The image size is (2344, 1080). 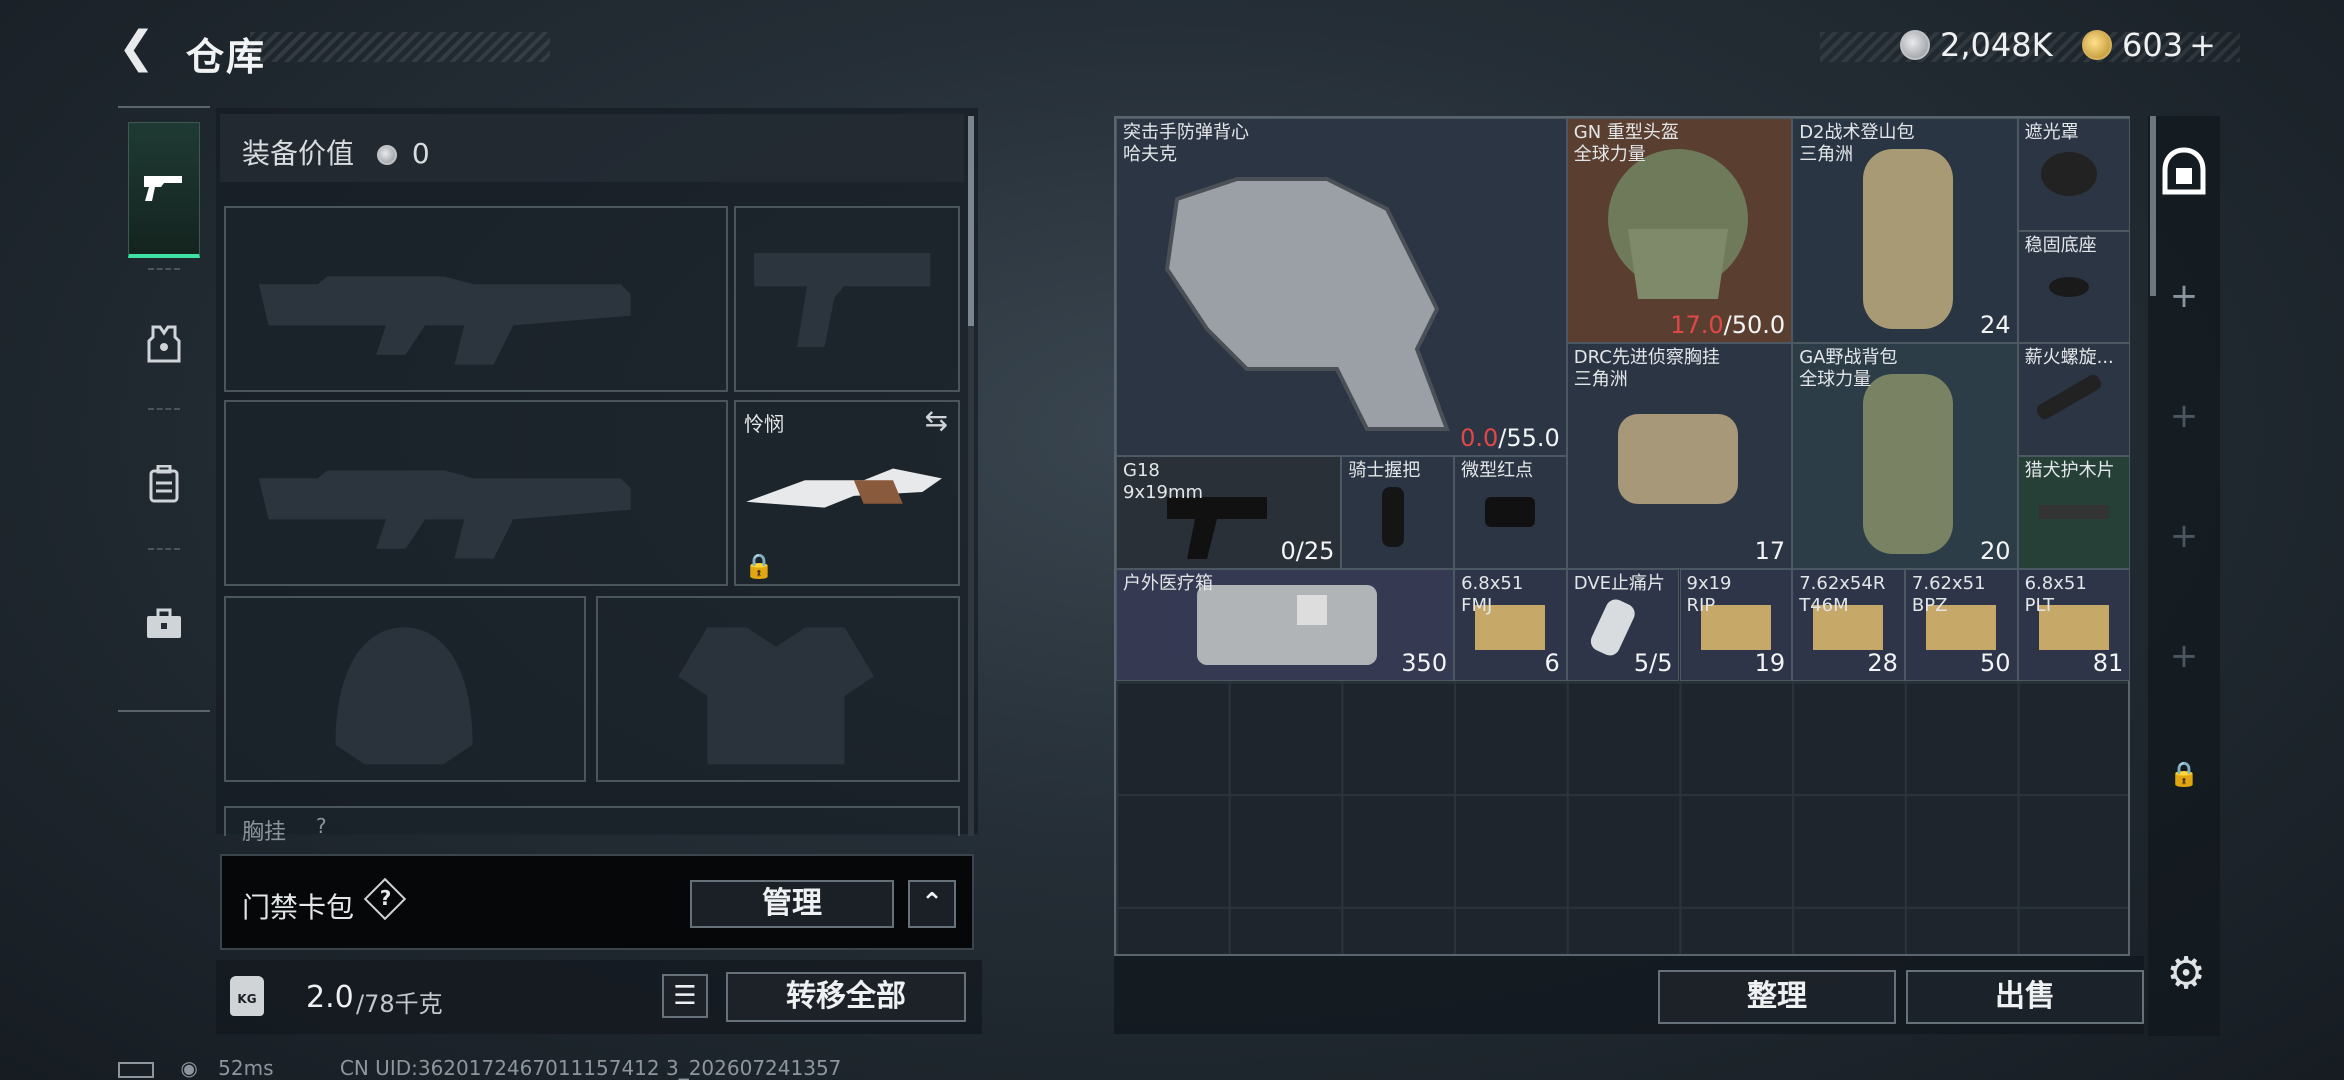 I want to click on stash-item: D2战术登山包 三角洲 24, so click(x=1905, y=231).